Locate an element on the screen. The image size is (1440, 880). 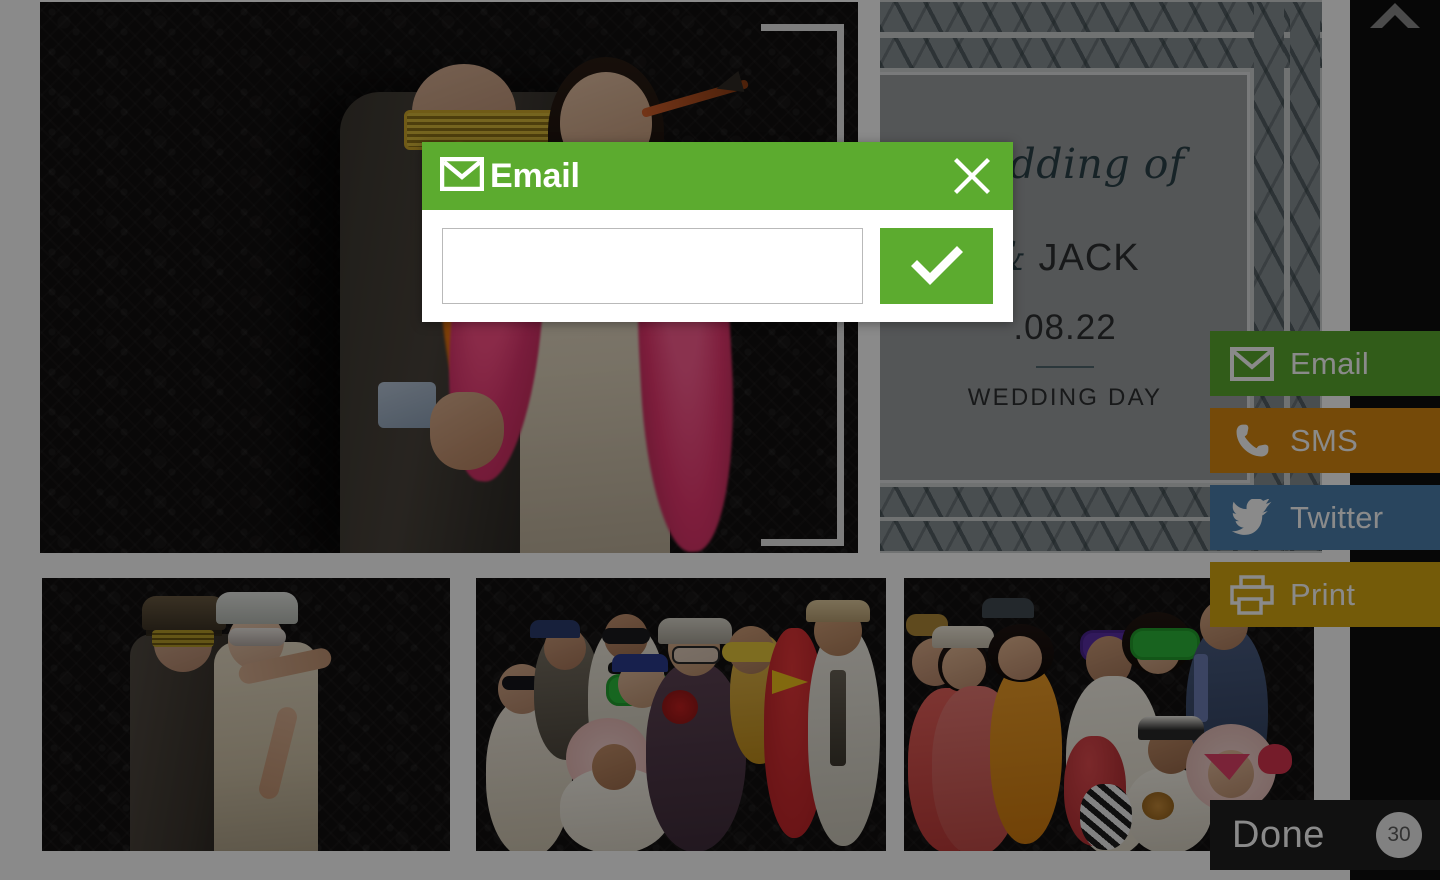
email-input is located at coordinates (652, 266).